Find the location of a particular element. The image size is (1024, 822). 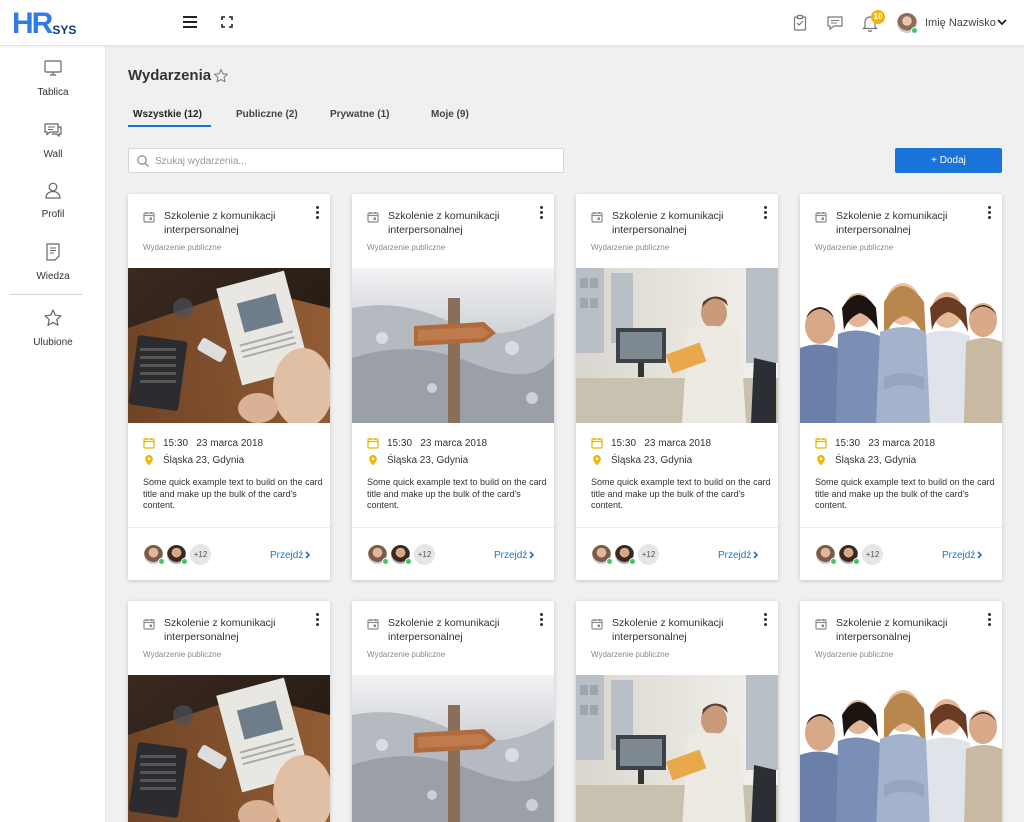

search-input is located at coordinates (355, 161).